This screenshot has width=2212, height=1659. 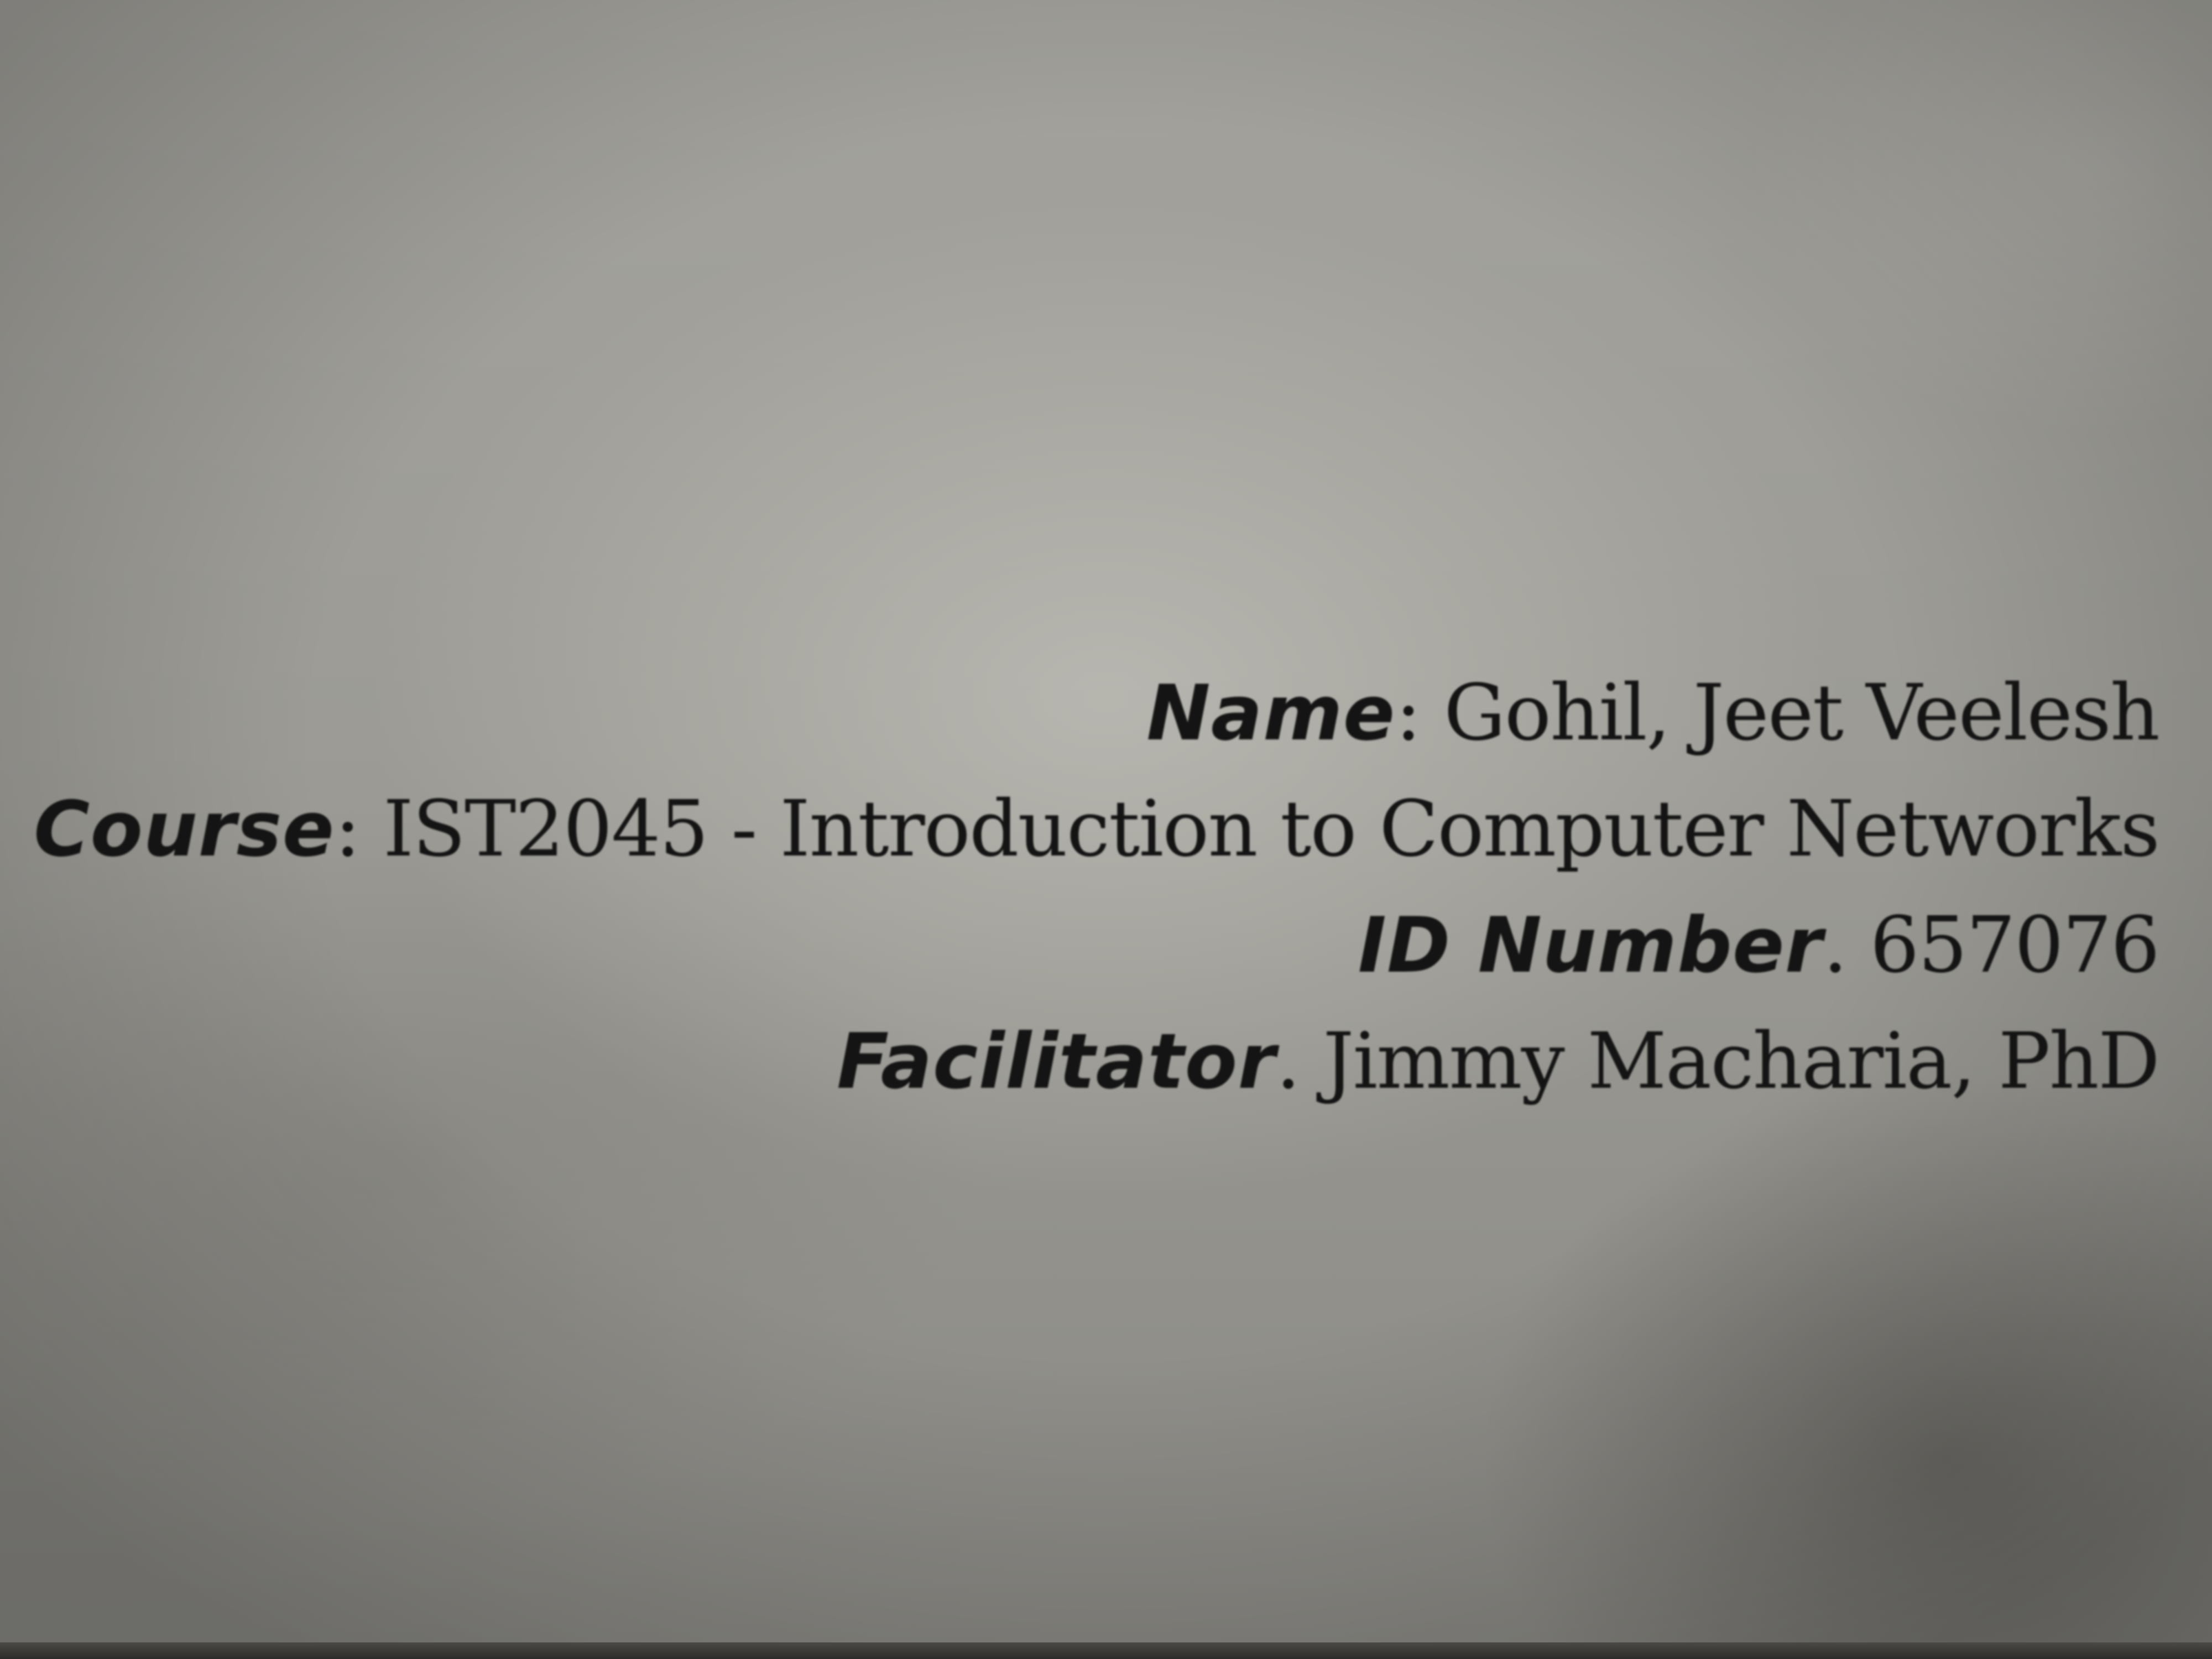 What do you see at coordinates (1271, 714) in the screenshot?
I see `name-label: Name` at bounding box center [1271, 714].